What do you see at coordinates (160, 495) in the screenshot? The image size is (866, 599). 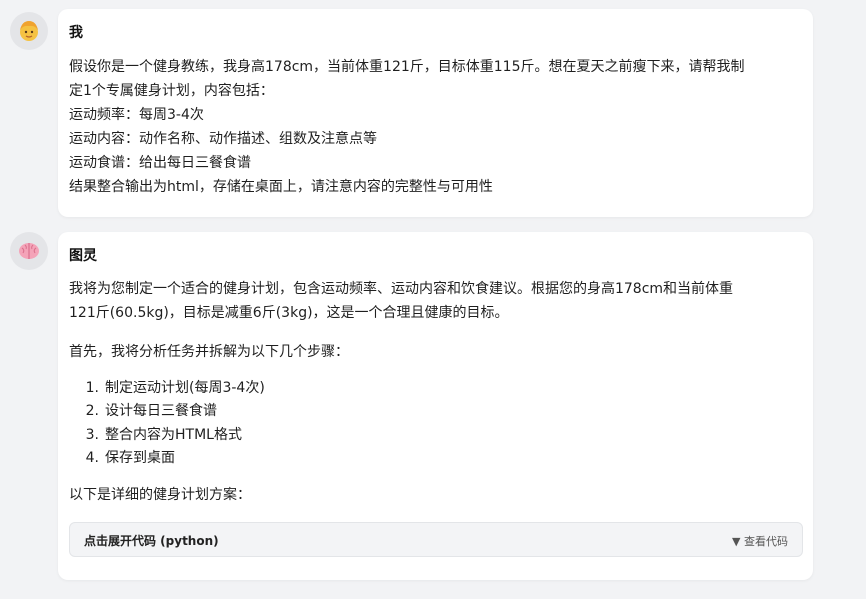 I see `outro-text: 以下是详细的健身计划方案：` at bounding box center [160, 495].